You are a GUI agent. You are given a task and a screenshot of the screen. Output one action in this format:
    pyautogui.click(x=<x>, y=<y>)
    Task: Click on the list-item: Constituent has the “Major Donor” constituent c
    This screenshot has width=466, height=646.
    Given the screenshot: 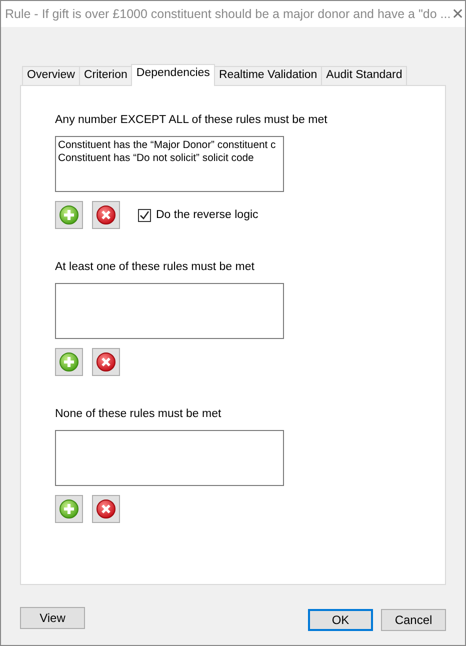 What is the action you would take?
    pyautogui.click(x=169, y=145)
    